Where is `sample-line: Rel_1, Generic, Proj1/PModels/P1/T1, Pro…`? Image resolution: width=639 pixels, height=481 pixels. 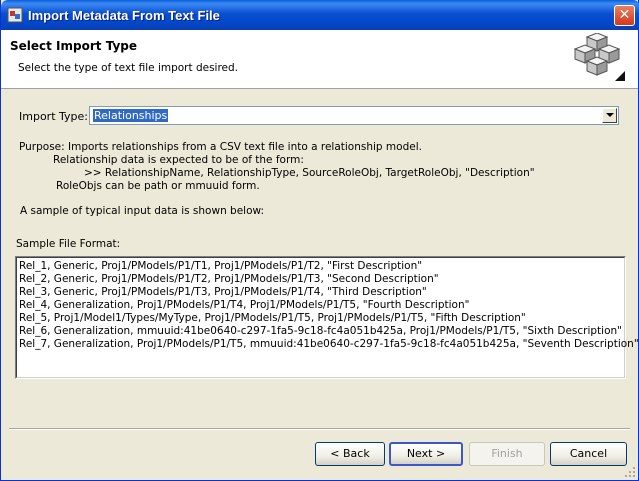
sample-line: Rel_1, Generic, Proj1/PModels/P1/T1, Pro… is located at coordinates (221, 266).